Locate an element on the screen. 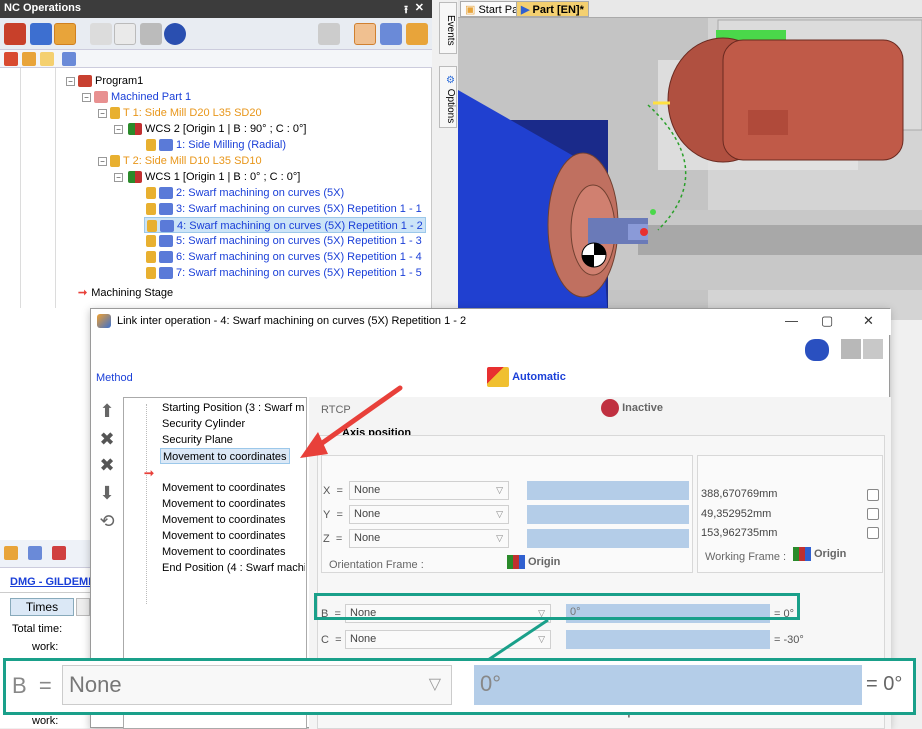 The height and width of the screenshot is (729, 922). callout-arrow-head is located at coordinates (314, 445).